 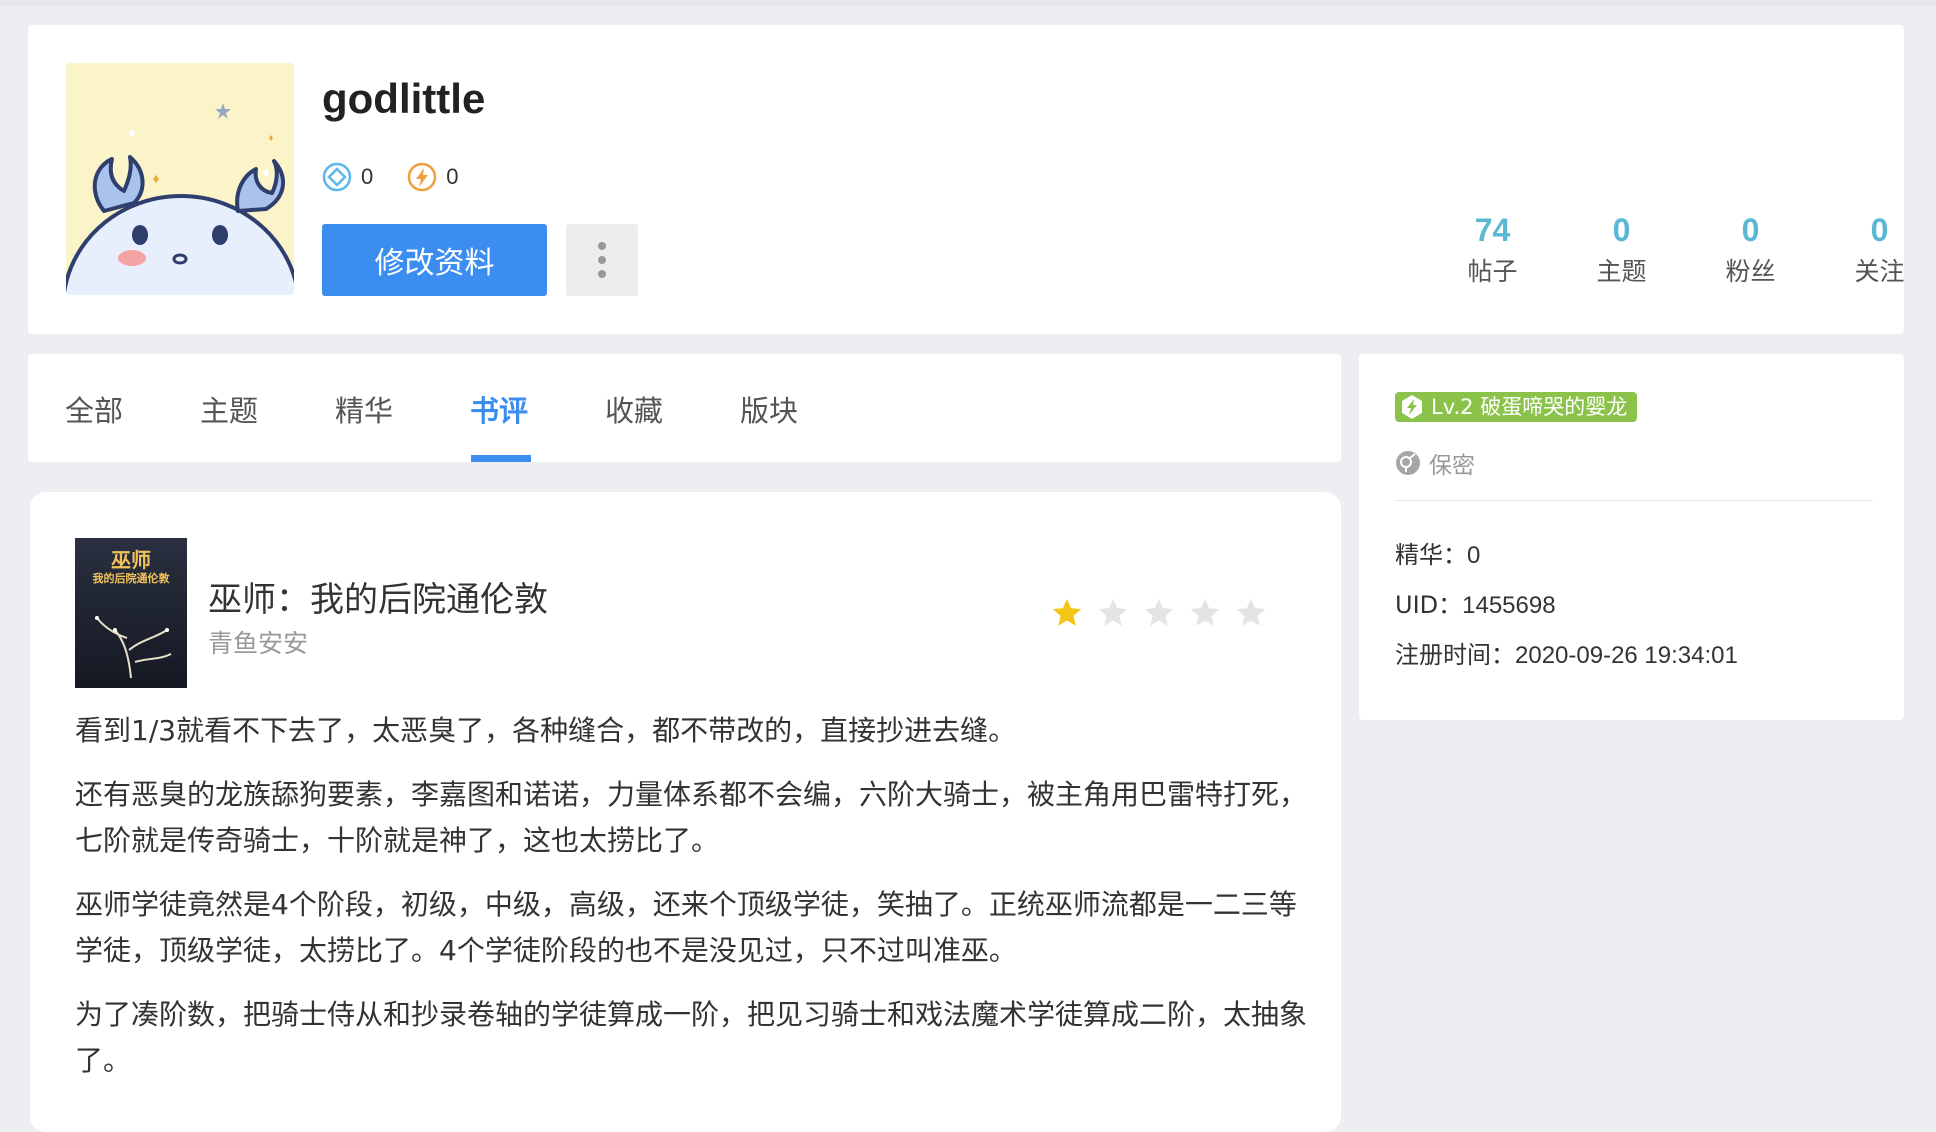 I want to click on featured-value: 0, so click(x=1474, y=555).